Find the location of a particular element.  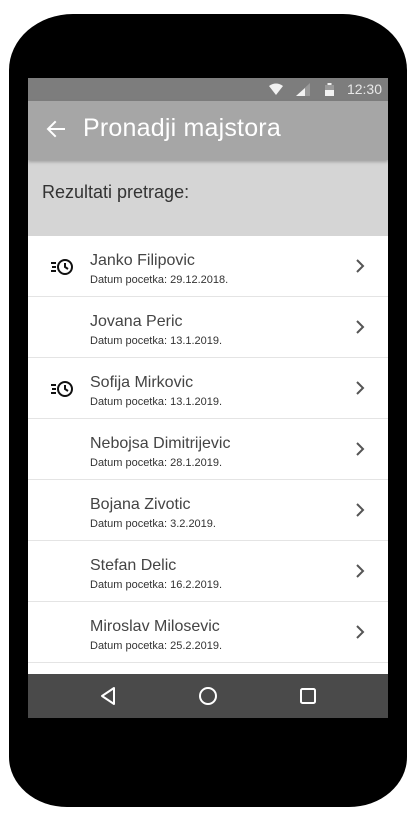

list-item-name: Jovana Peric is located at coordinates (136, 321).